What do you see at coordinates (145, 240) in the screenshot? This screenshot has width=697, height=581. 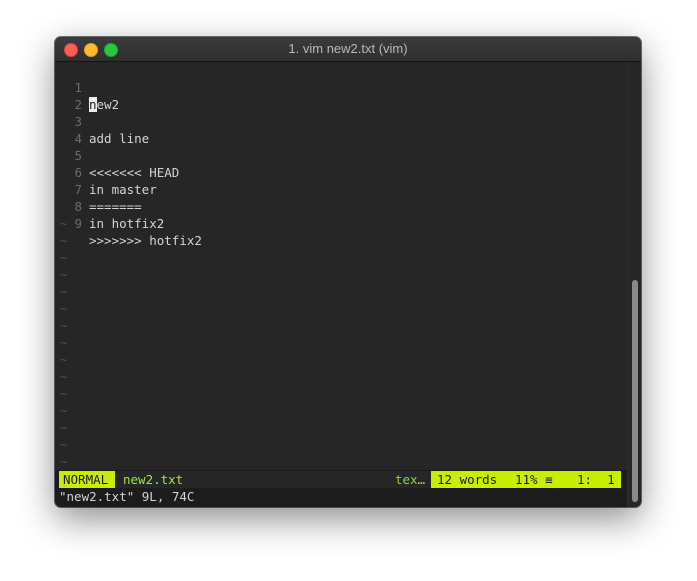 I see `line-text: >>>>>>> hotfix2` at bounding box center [145, 240].